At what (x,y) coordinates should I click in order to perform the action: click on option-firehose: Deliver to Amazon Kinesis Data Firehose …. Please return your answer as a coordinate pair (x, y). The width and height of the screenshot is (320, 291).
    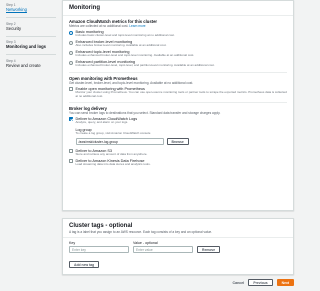
    Looking at the image, I should click on (178, 163).